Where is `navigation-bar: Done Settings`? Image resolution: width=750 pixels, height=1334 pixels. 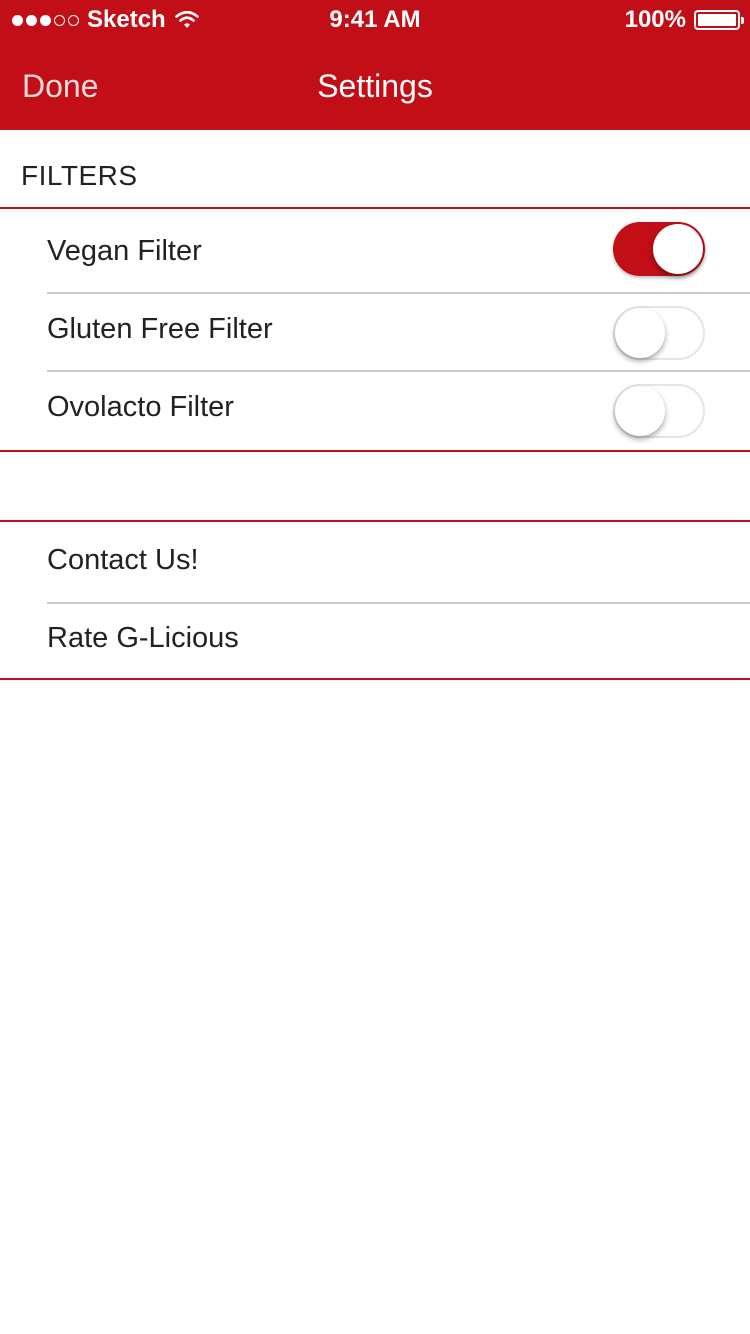 navigation-bar: Done Settings is located at coordinates (375, 85).